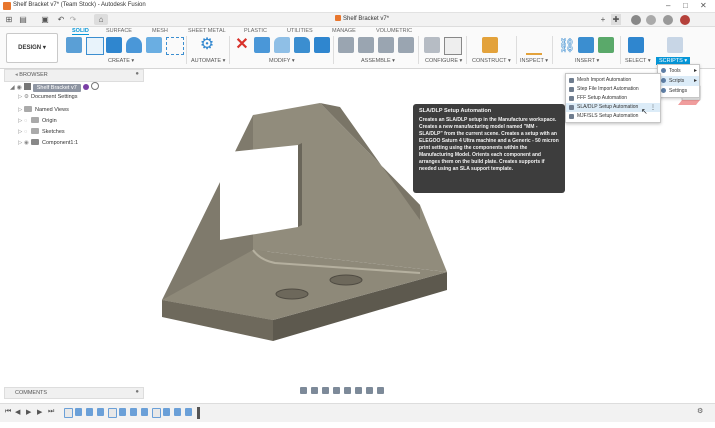 The height and width of the screenshot is (428, 715). What do you see at coordinates (43, 110) in the screenshot?
I see `browser-item: ▷ Named Views` at bounding box center [43, 110].